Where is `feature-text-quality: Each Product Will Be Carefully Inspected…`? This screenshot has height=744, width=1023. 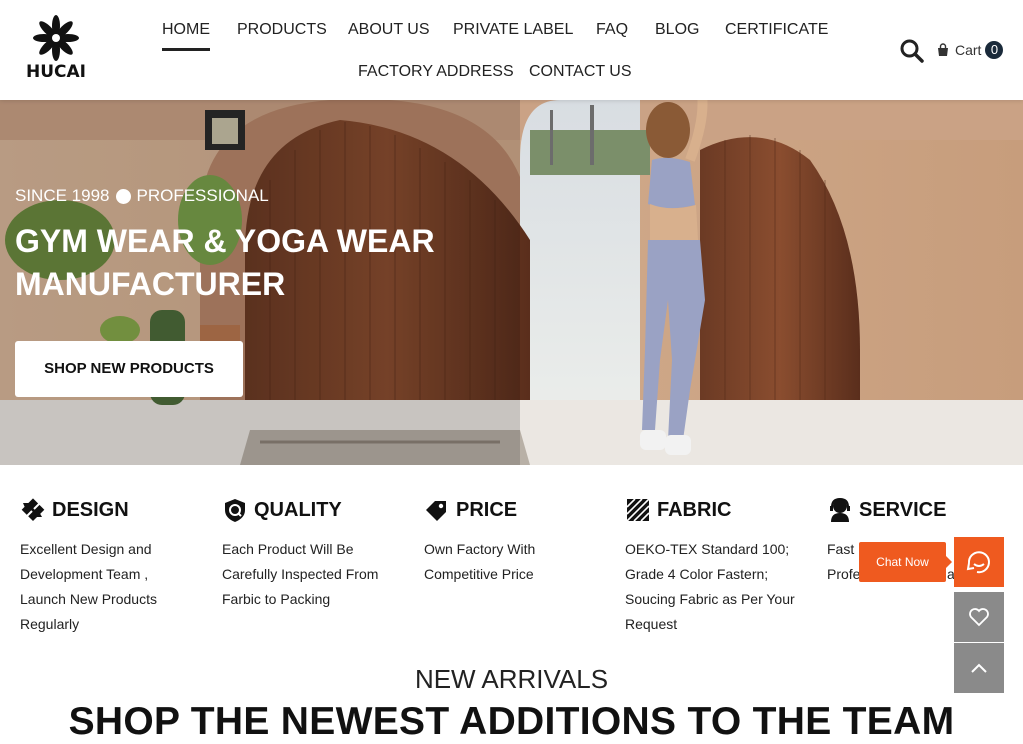 feature-text-quality: Each Product Will Be Carefully Inspected… is located at coordinates (317, 574).